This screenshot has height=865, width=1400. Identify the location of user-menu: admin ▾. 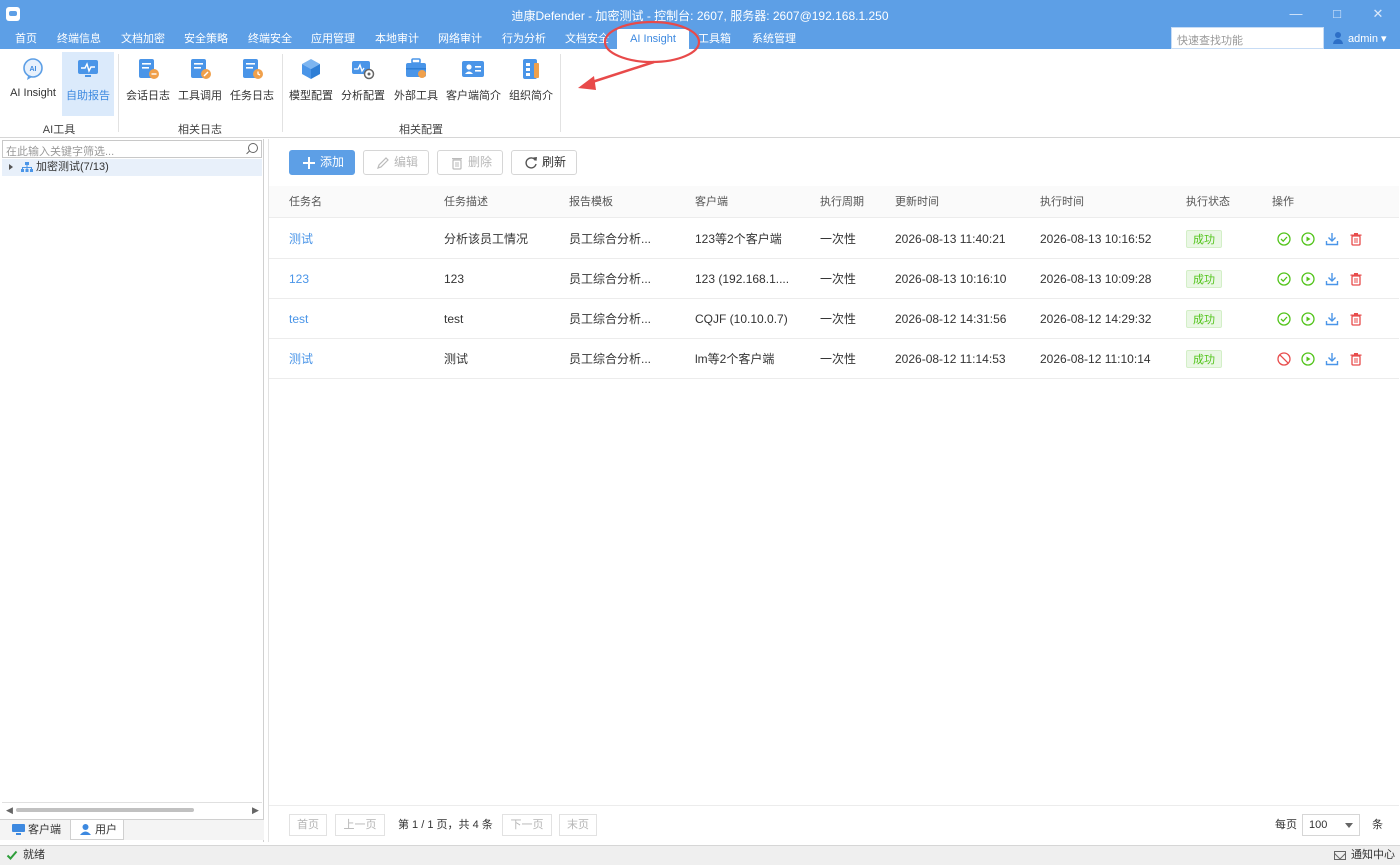
(1359, 39).